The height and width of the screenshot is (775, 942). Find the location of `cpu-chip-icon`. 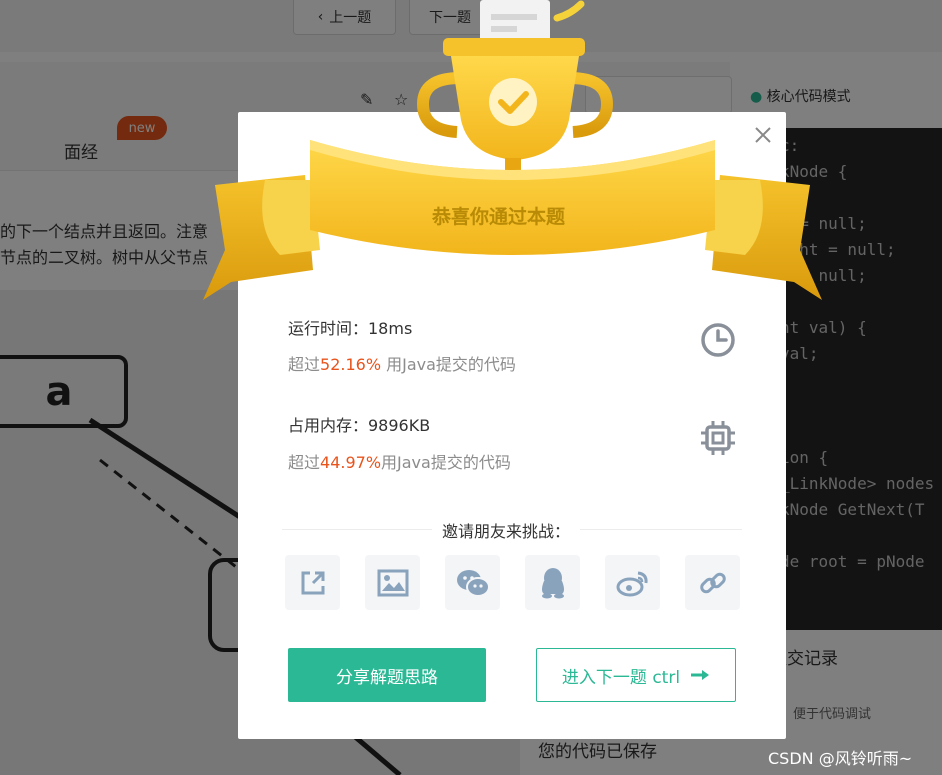

cpu-chip-icon is located at coordinates (718, 438).